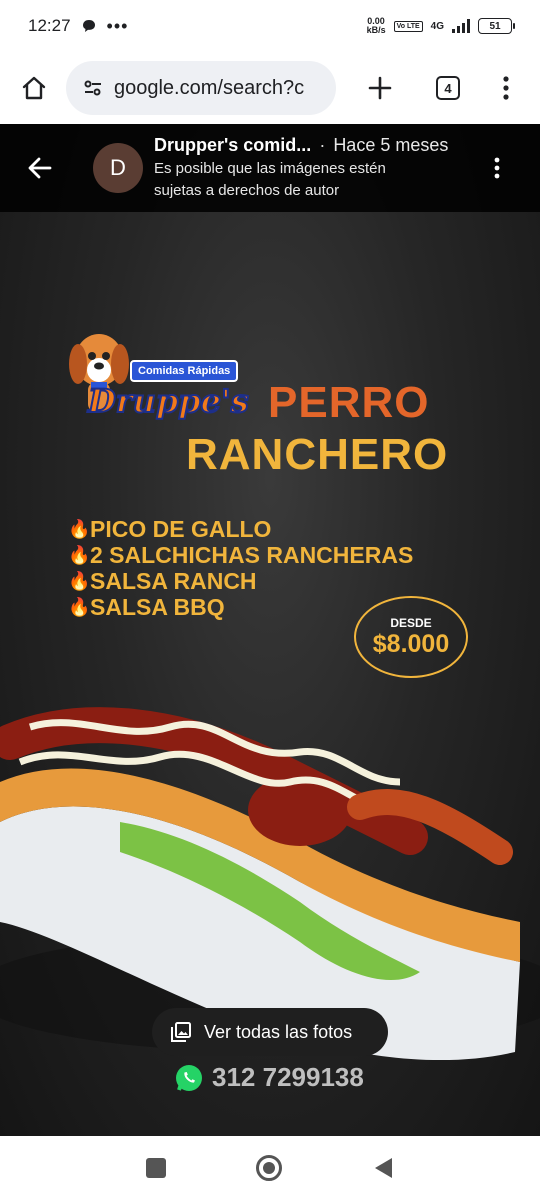  Describe the element at coordinates (184, 371) in the screenshot. I see `brand-tagline: Comidas Rápidas` at that location.